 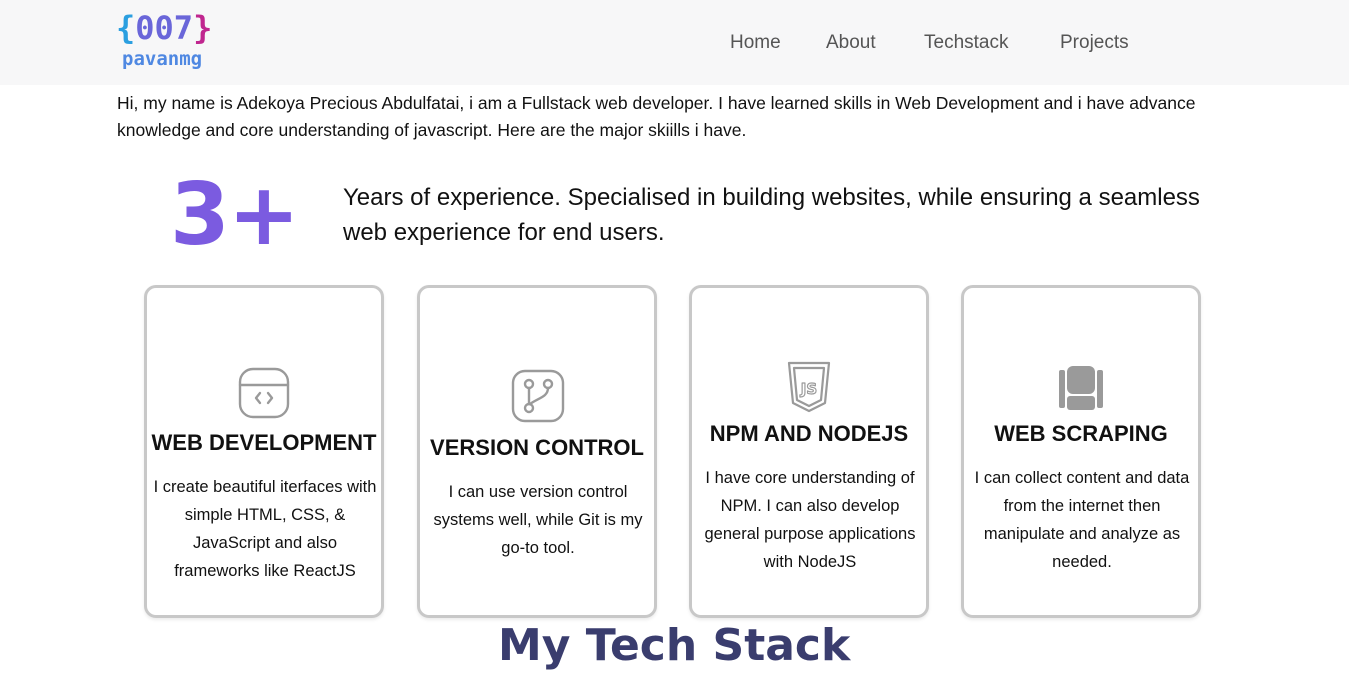 I want to click on card-title: VERSION CONTROL, so click(x=537, y=447).